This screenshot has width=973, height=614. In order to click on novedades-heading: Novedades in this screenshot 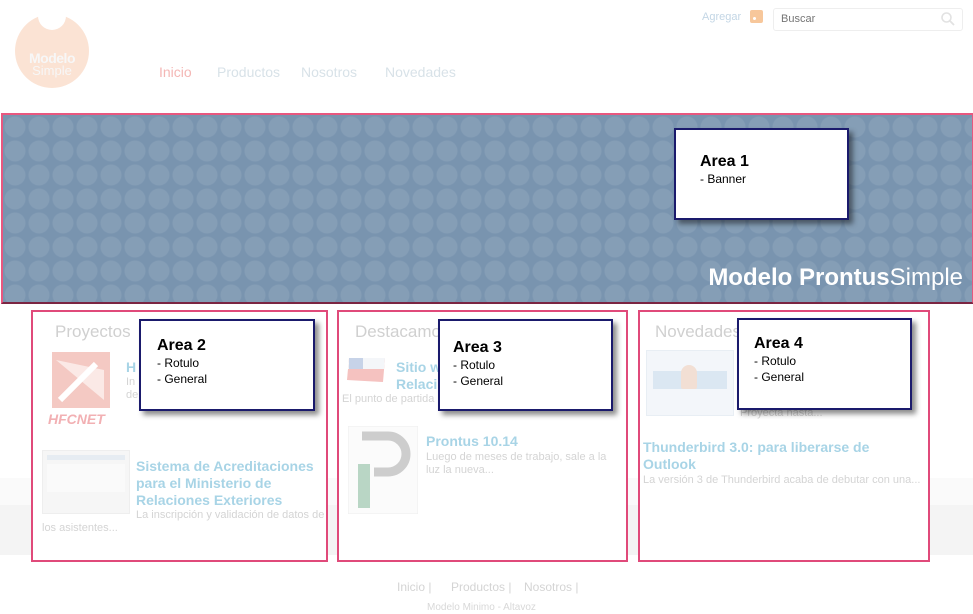, I will do `click(698, 331)`.